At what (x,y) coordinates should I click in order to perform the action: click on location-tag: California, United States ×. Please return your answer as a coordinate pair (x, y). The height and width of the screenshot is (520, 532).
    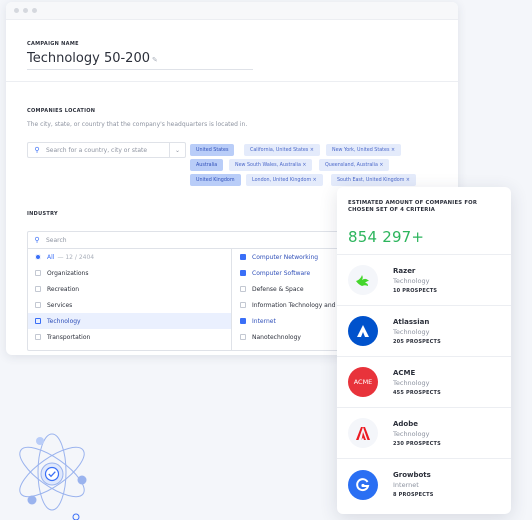
    Looking at the image, I should click on (282, 150).